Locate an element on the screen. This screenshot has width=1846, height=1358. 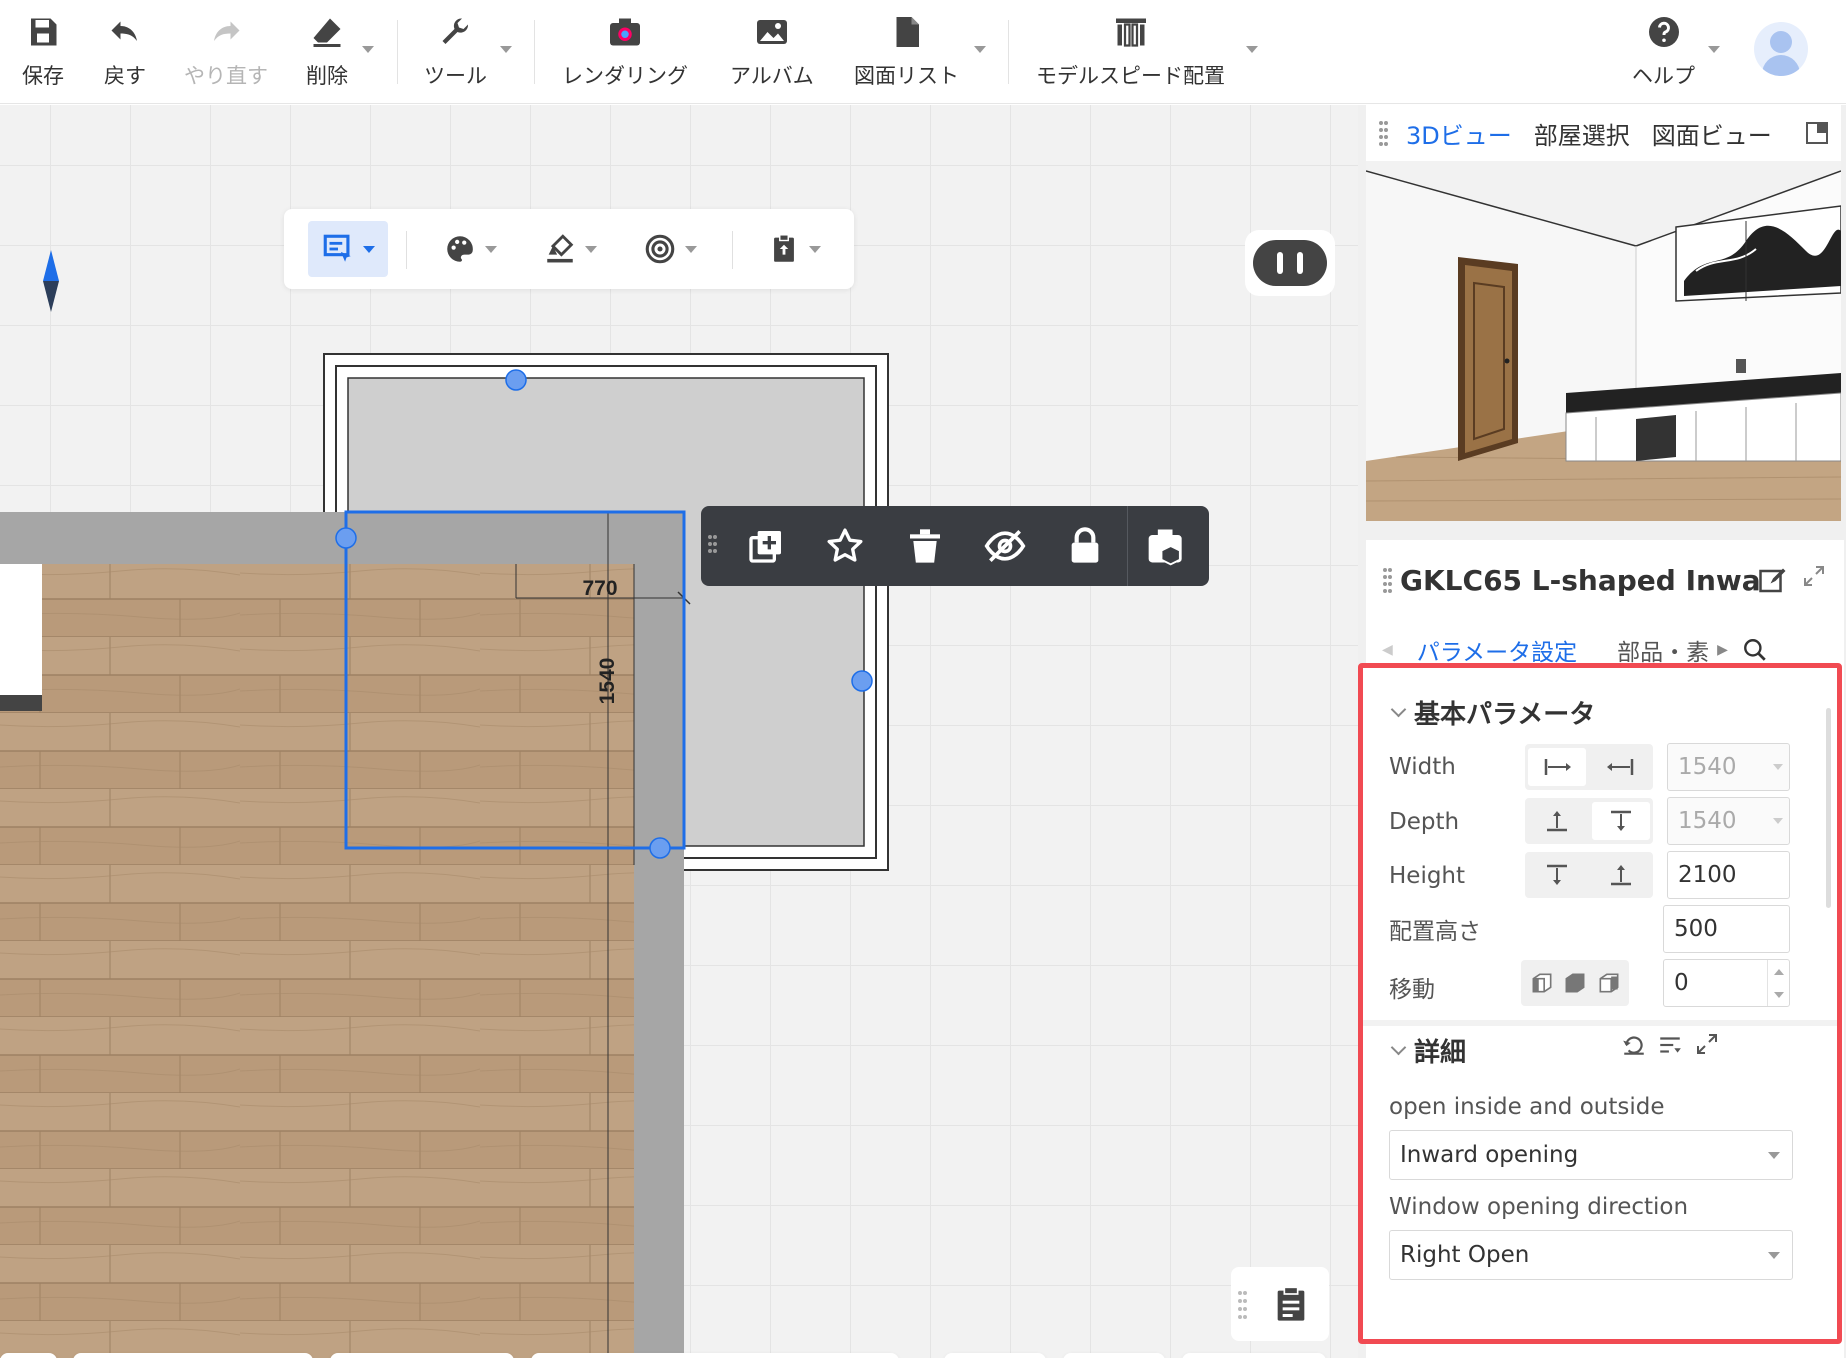
duplicate-button is located at coordinates (766, 546).